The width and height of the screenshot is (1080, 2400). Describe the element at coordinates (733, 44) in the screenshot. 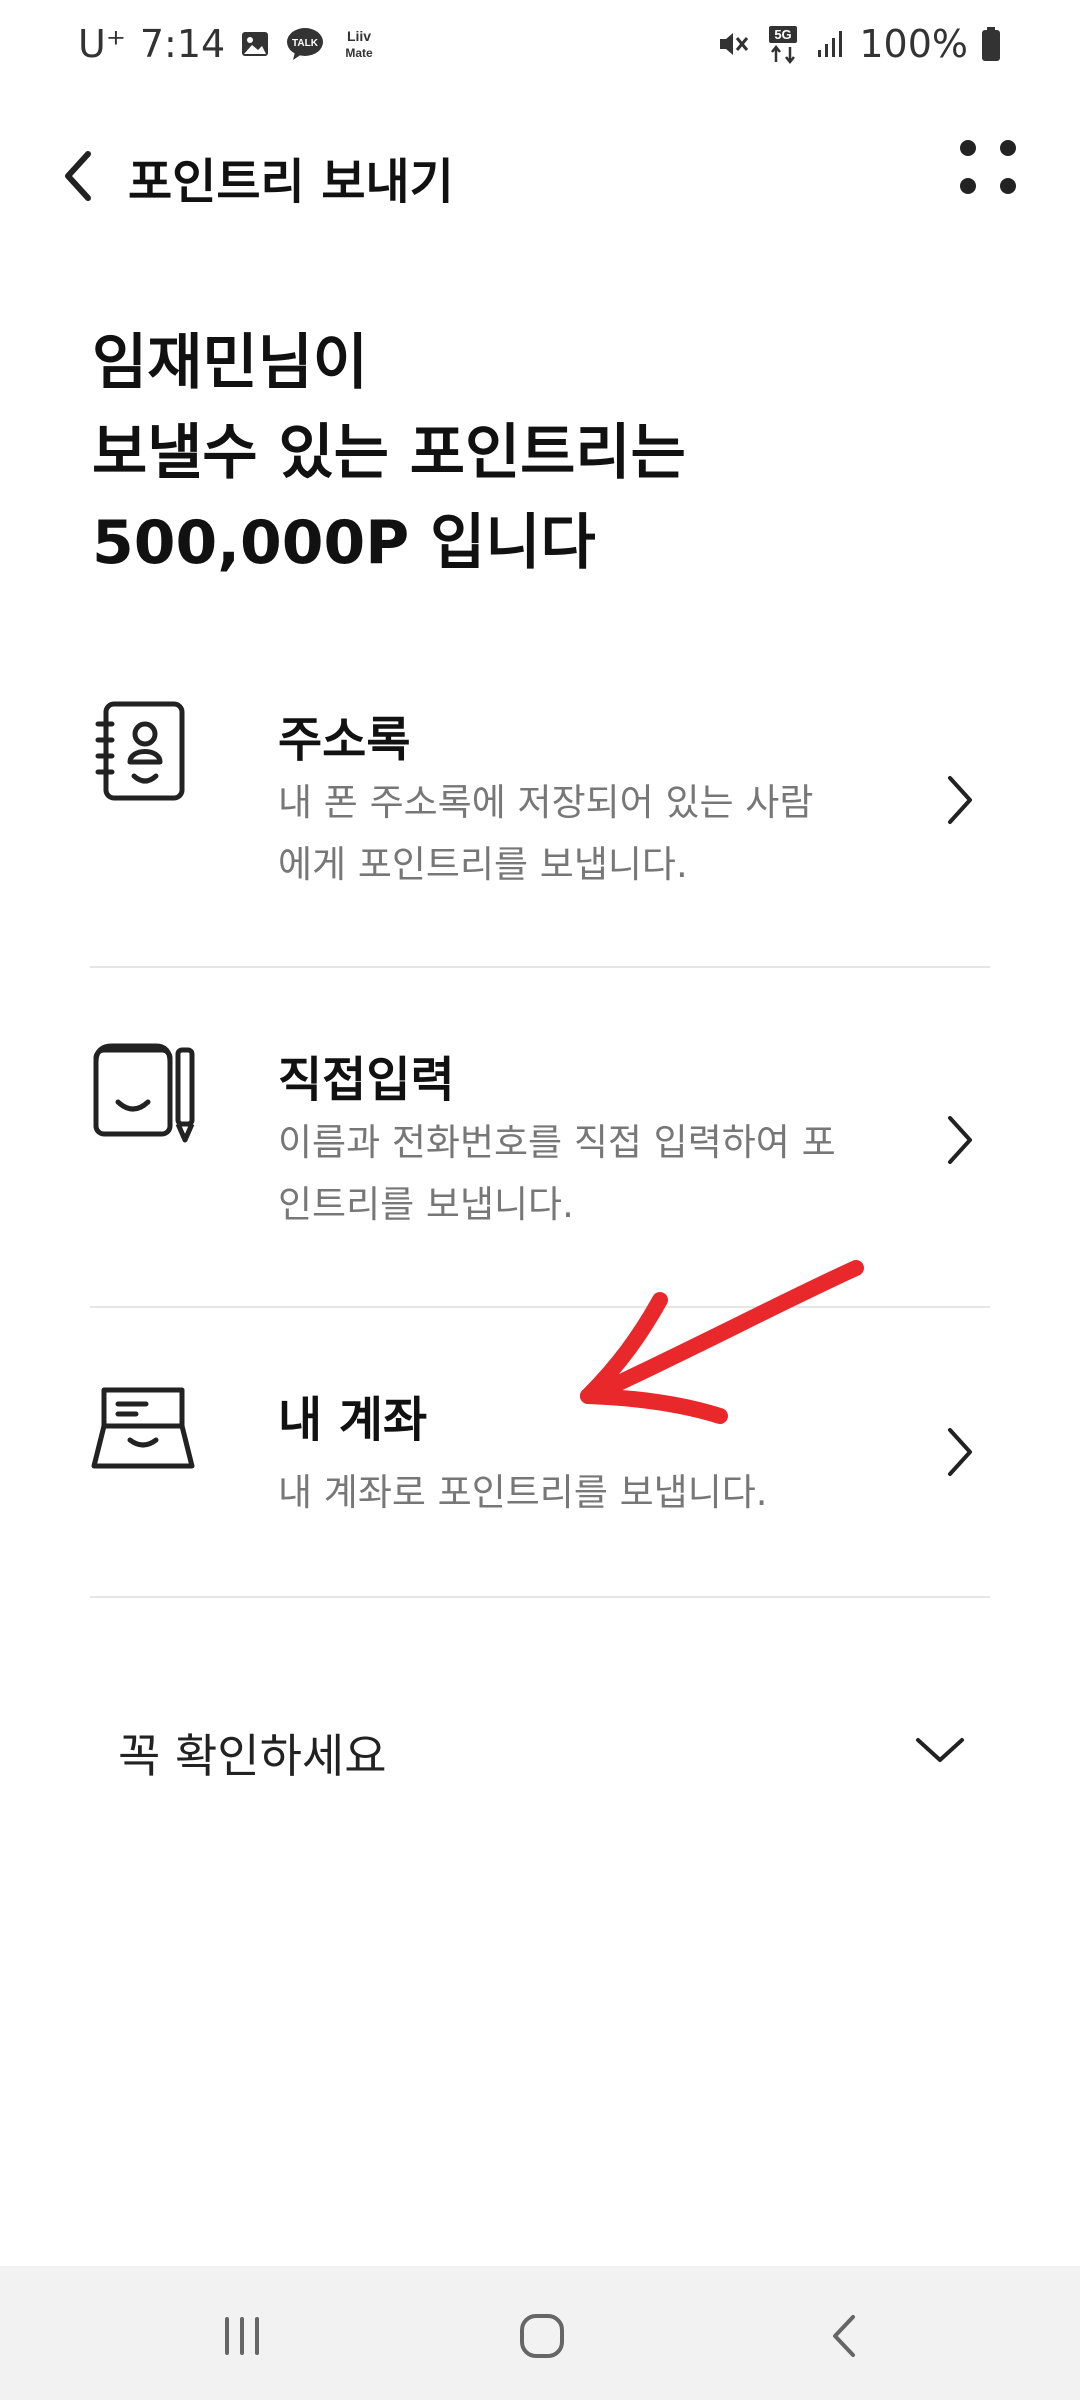

I see `mute-icon` at that location.